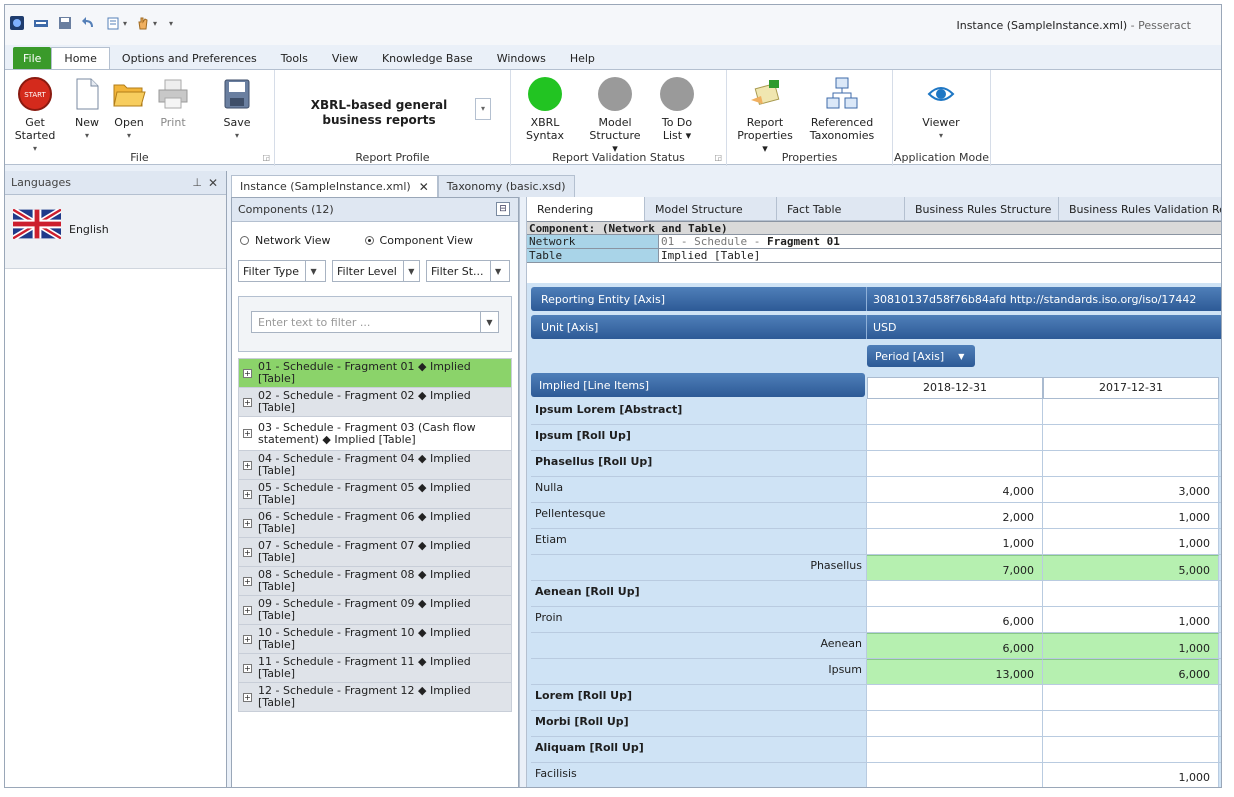 The image size is (1234, 797). What do you see at coordinates (418, 240) in the screenshot?
I see `component-view-radio: Component View` at bounding box center [418, 240].